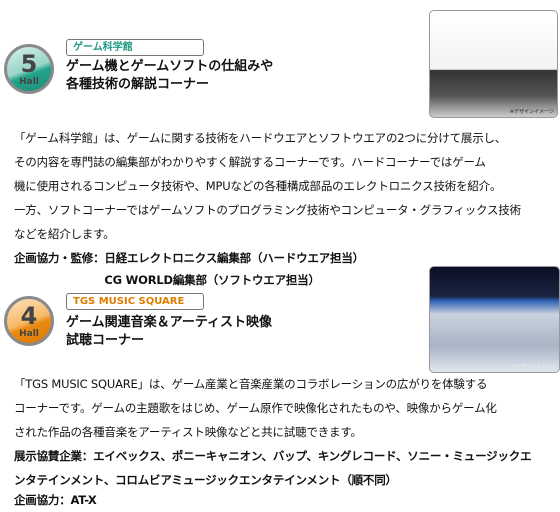  I want to click on hall-5-badge: 5 Hall, so click(29, 69).